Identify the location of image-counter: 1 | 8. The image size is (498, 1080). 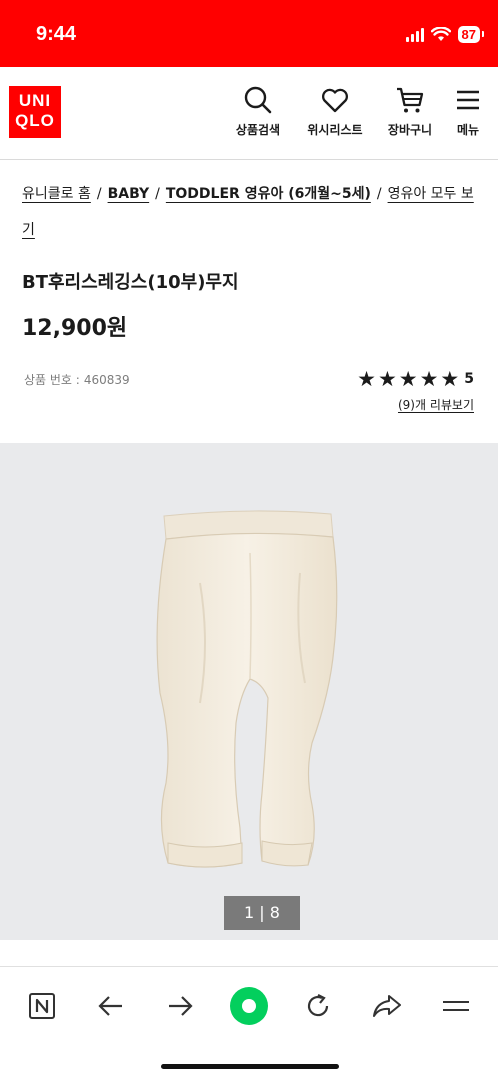
(262, 913).